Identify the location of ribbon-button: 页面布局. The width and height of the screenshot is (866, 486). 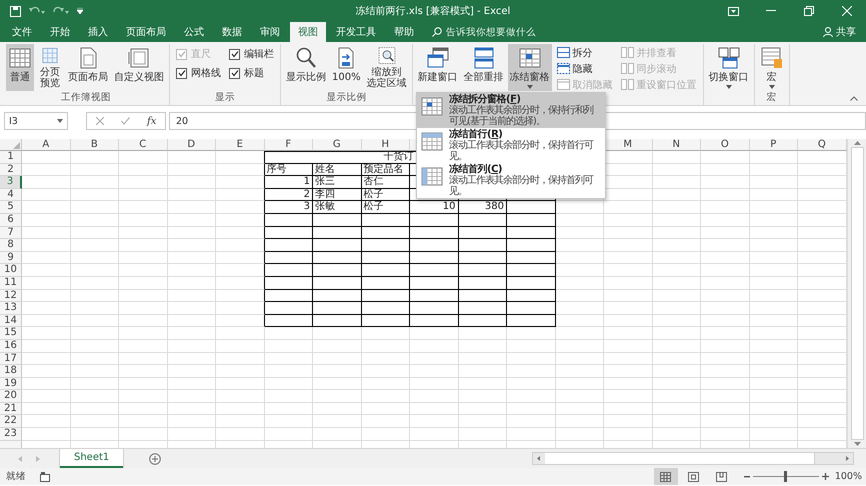
(88, 67).